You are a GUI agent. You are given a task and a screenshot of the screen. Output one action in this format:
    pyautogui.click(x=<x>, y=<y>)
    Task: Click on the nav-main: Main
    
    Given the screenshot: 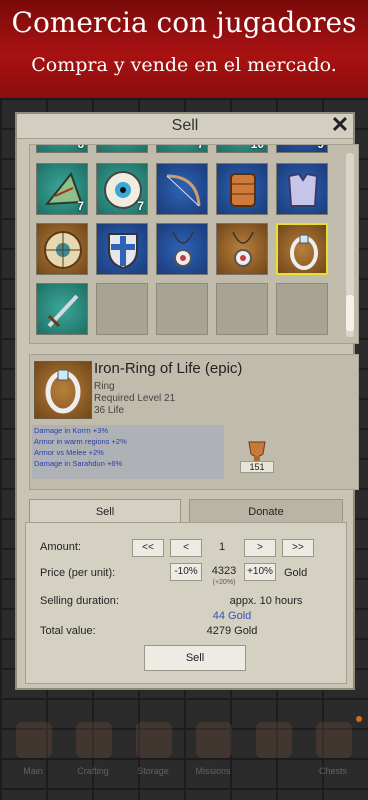 What is the action you would take?
    pyautogui.click(x=33, y=752)
    